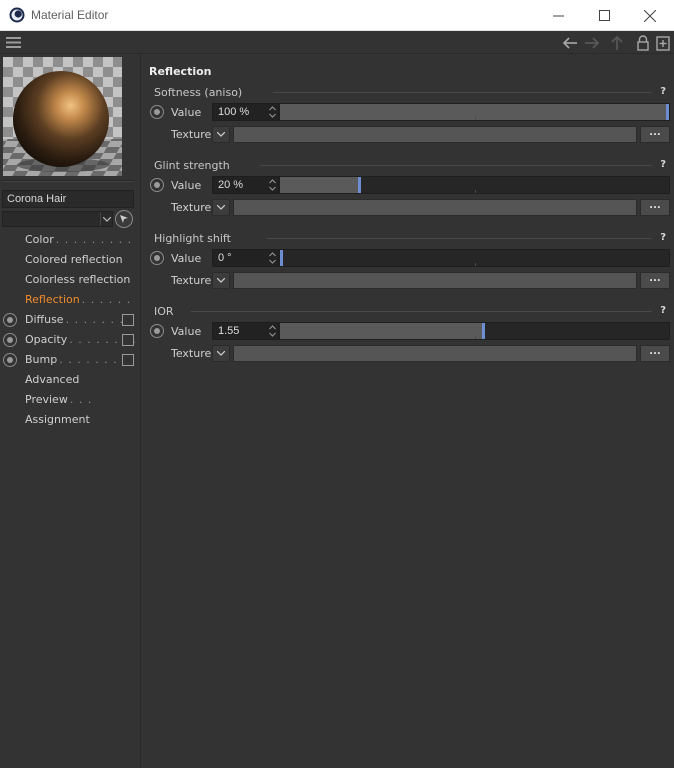  What do you see at coordinates (70, 380) in the screenshot?
I see `sidebar-item-advanced: Advanced` at bounding box center [70, 380].